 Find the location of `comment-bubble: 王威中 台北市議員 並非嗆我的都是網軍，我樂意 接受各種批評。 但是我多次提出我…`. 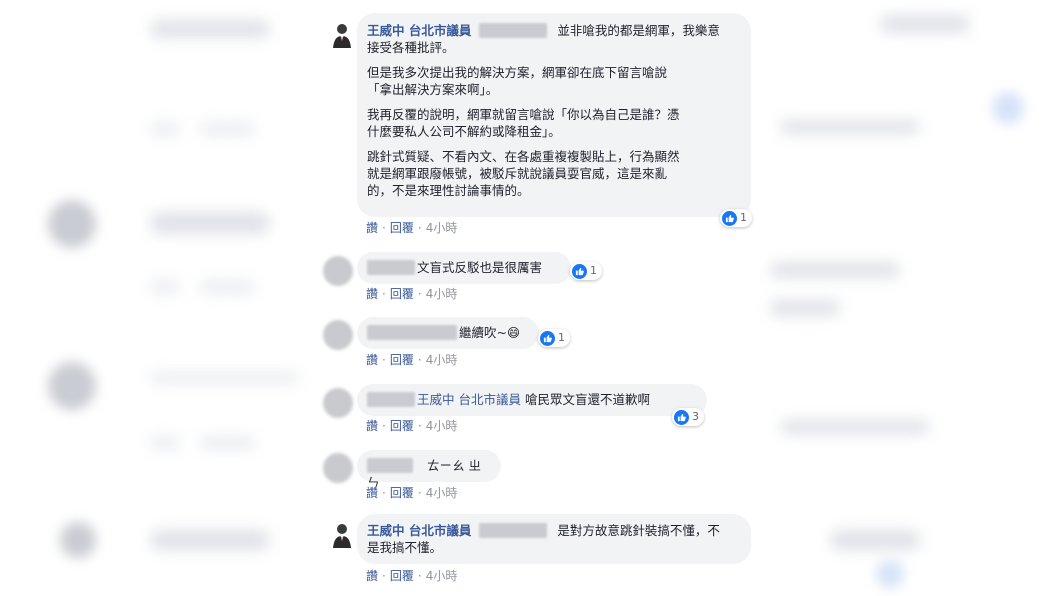

comment-bubble: 王威中 台北市議員 並非嗆我的都是網軍，我樂意 接受各種批評。 但是我多次提出我… is located at coordinates (554, 115).